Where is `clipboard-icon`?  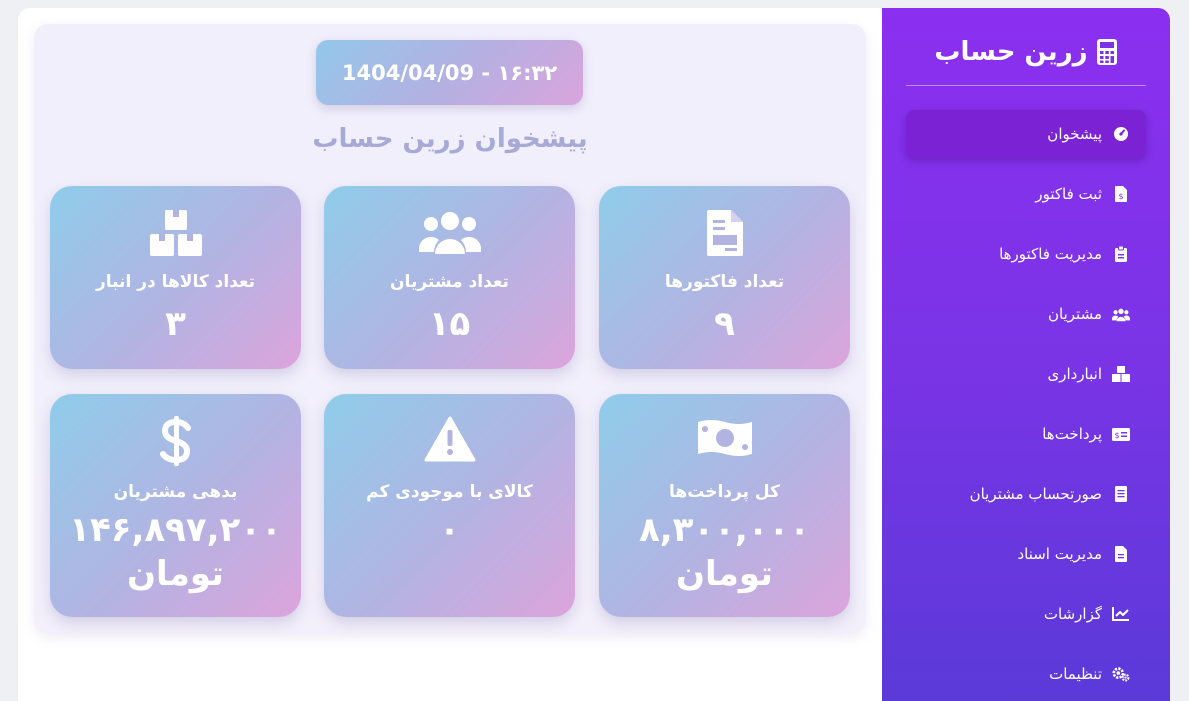 clipboard-icon is located at coordinates (1121, 254).